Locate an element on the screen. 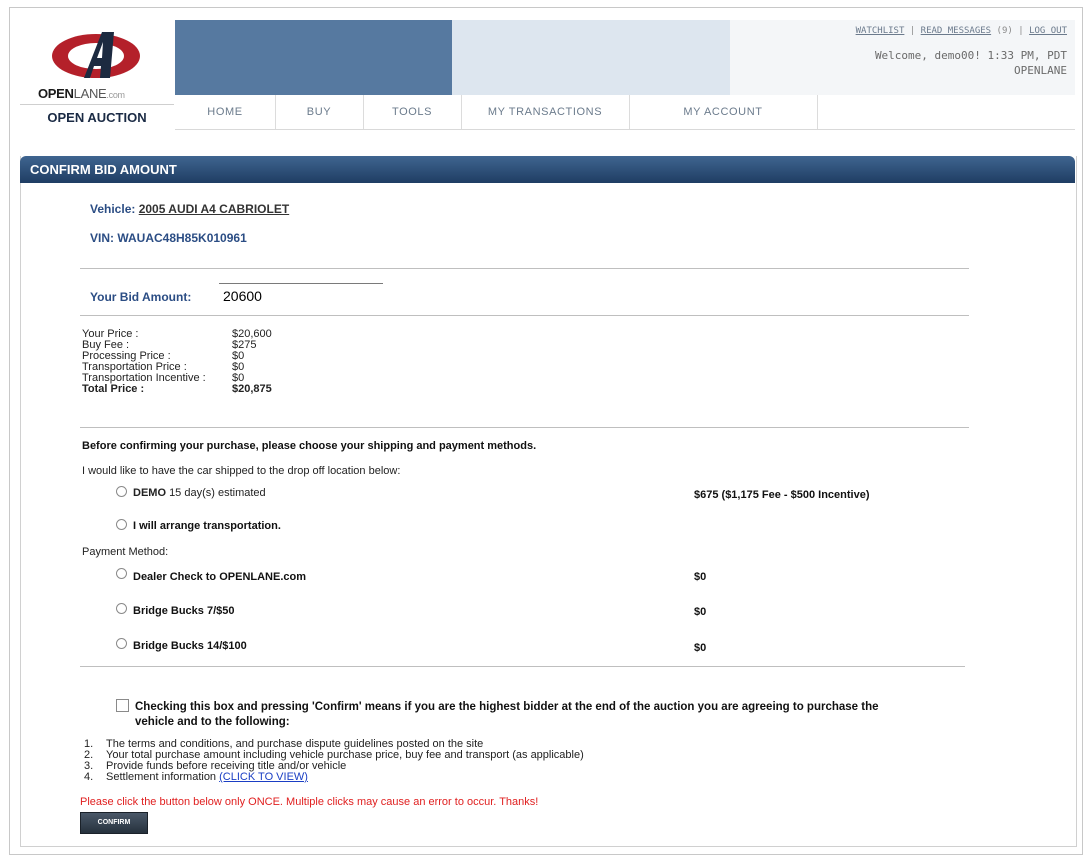  open-auction-label: OPEN AUCTION is located at coordinates (97, 117).